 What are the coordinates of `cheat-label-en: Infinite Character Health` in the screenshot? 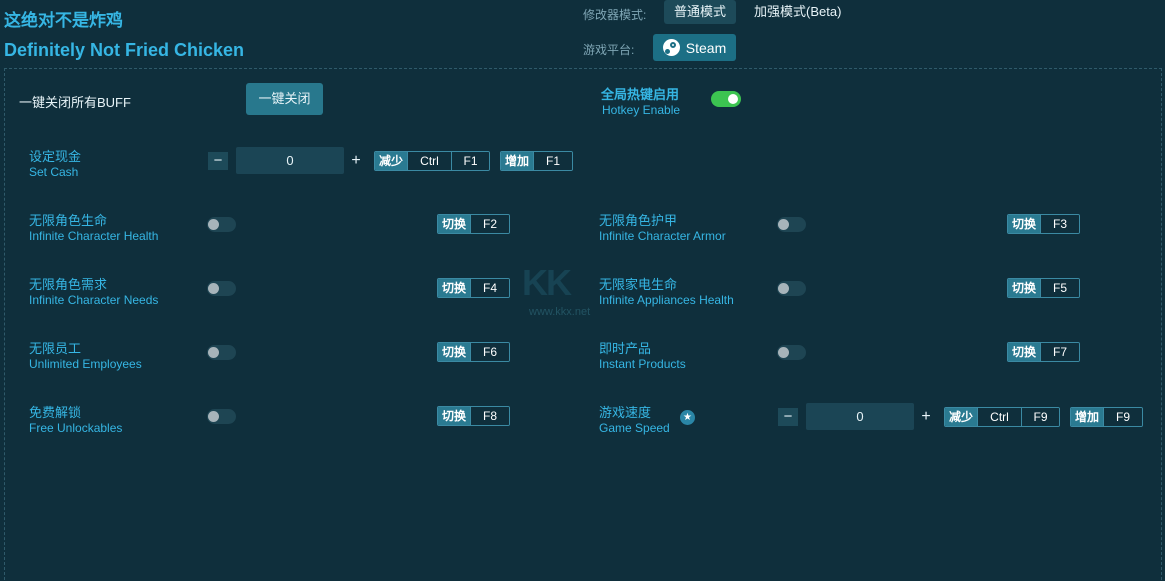 It's located at (94, 236).